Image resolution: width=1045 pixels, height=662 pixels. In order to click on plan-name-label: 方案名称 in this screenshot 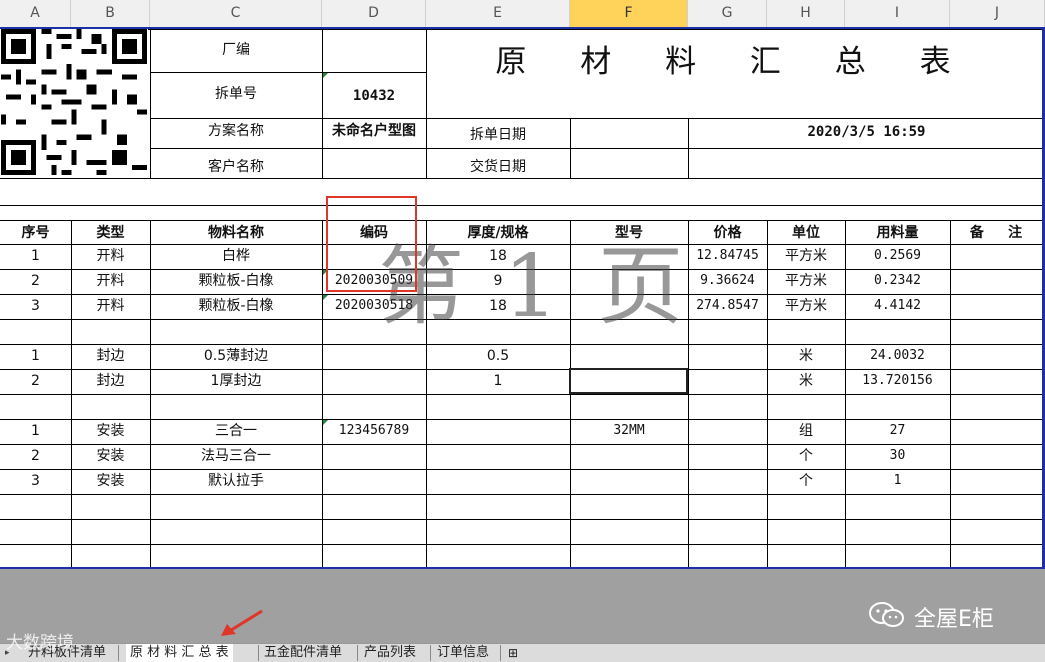, I will do `click(236, 131)`.